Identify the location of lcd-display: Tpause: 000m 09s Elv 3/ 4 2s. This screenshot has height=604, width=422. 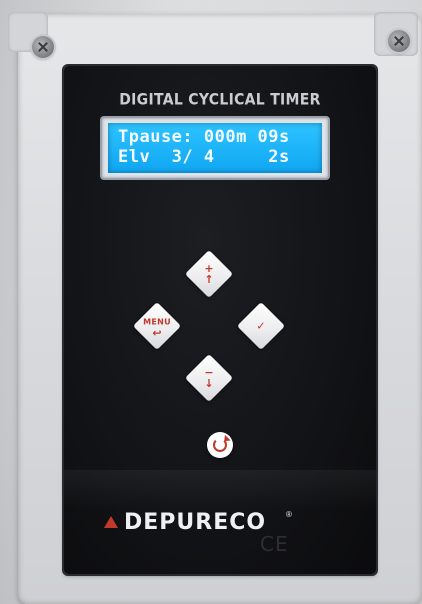
(215, 148).